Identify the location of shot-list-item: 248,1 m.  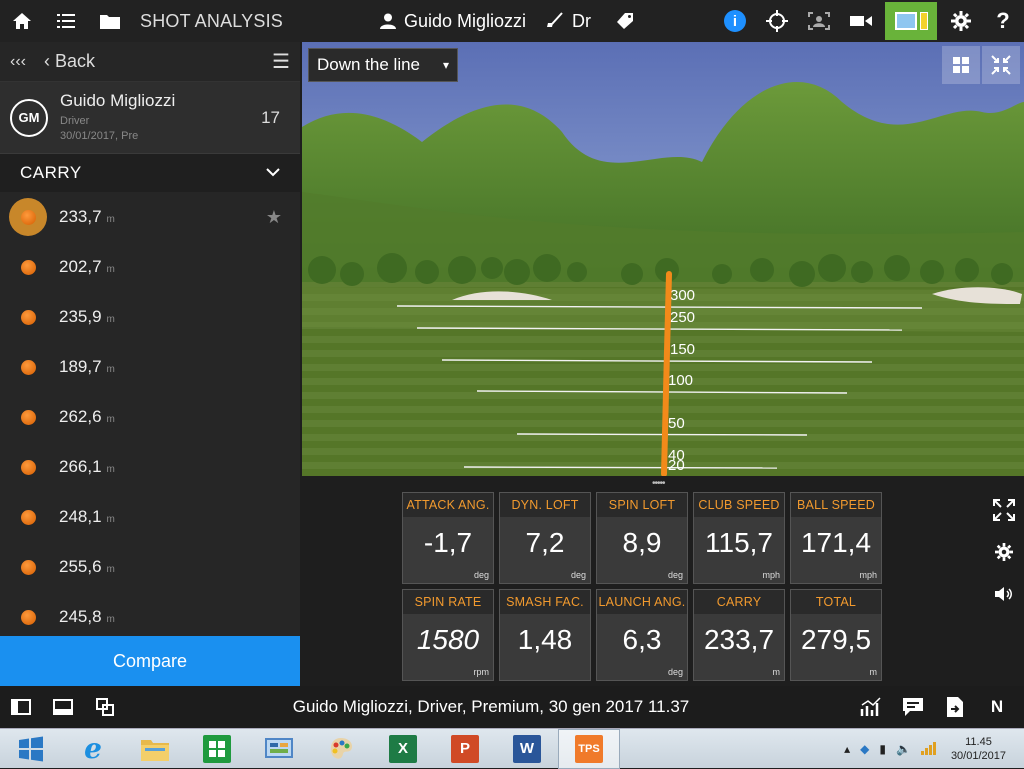
(150, 517).